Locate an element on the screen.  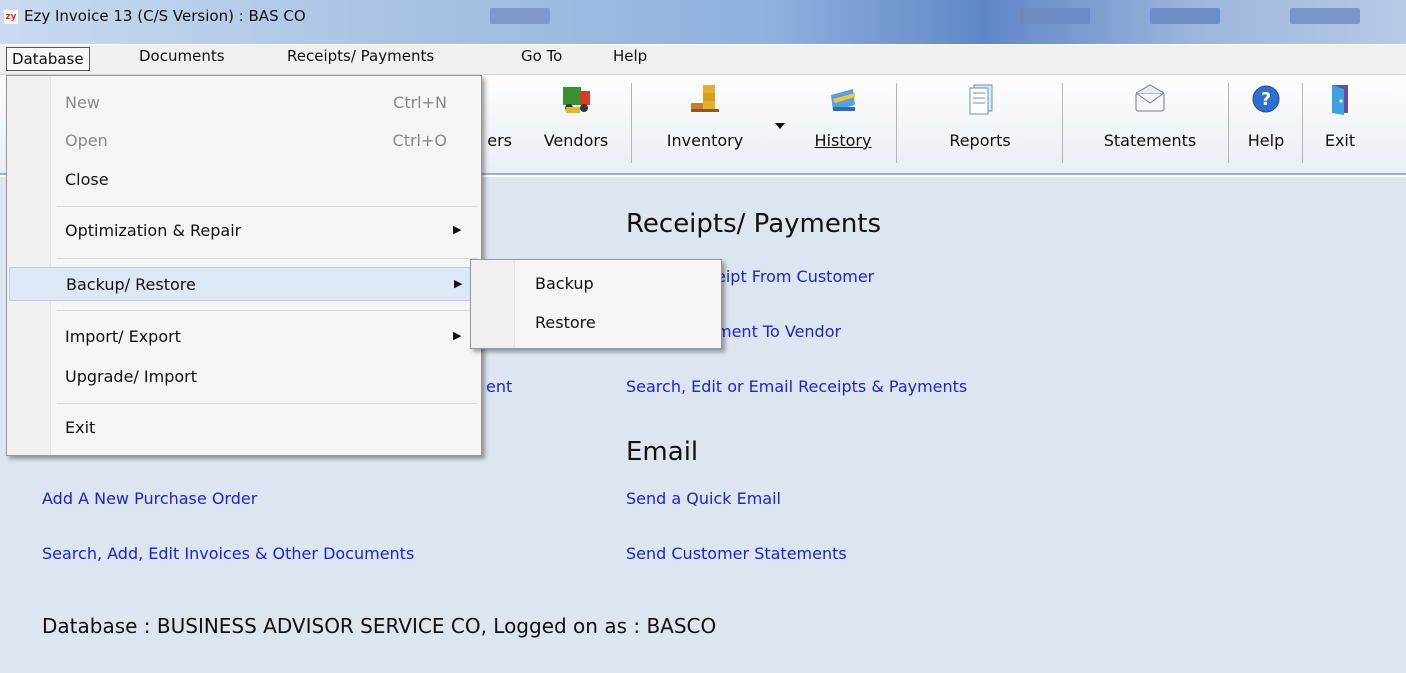
help-icon: ? is located at coordinates (1266, 99).